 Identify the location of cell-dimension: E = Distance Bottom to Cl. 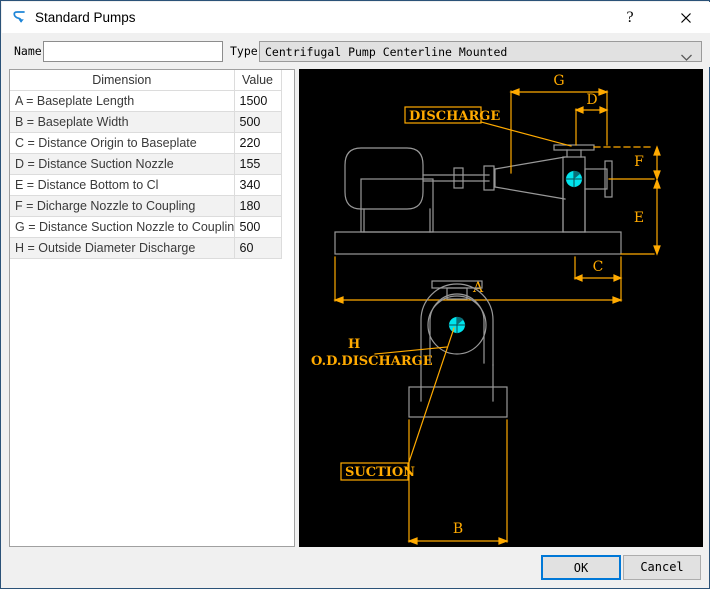
(122, 185).